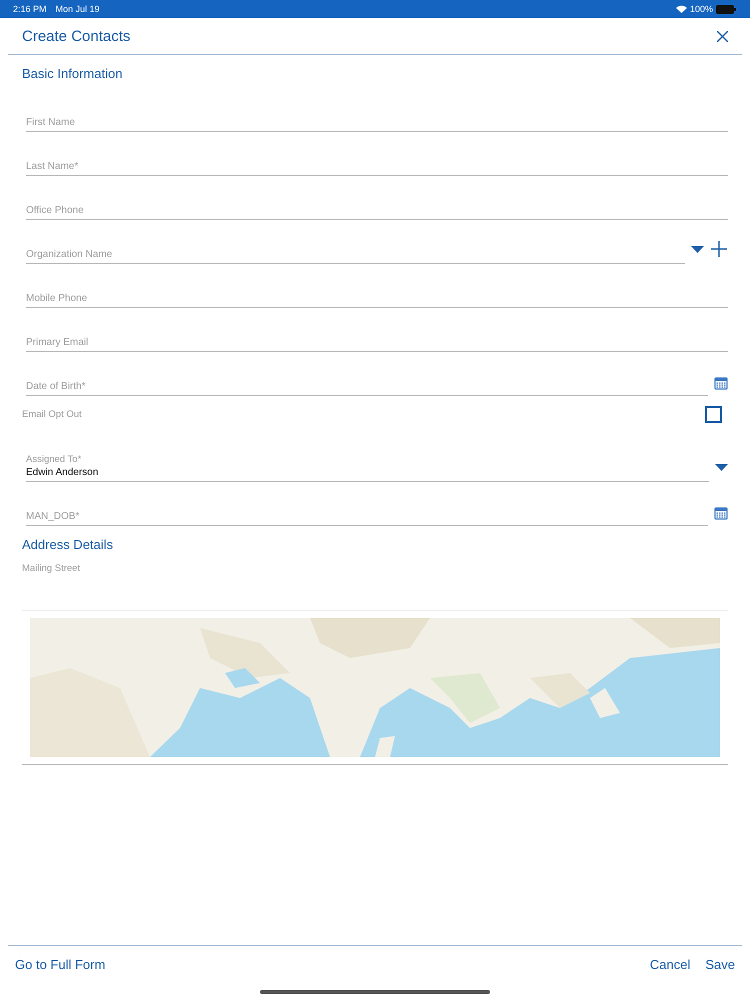 The width and height of the screenshot is (750, 1000). Describe the element at coordinates (30, 9) in the screenshot. I see `status-time: 2:16 PM` at that location.